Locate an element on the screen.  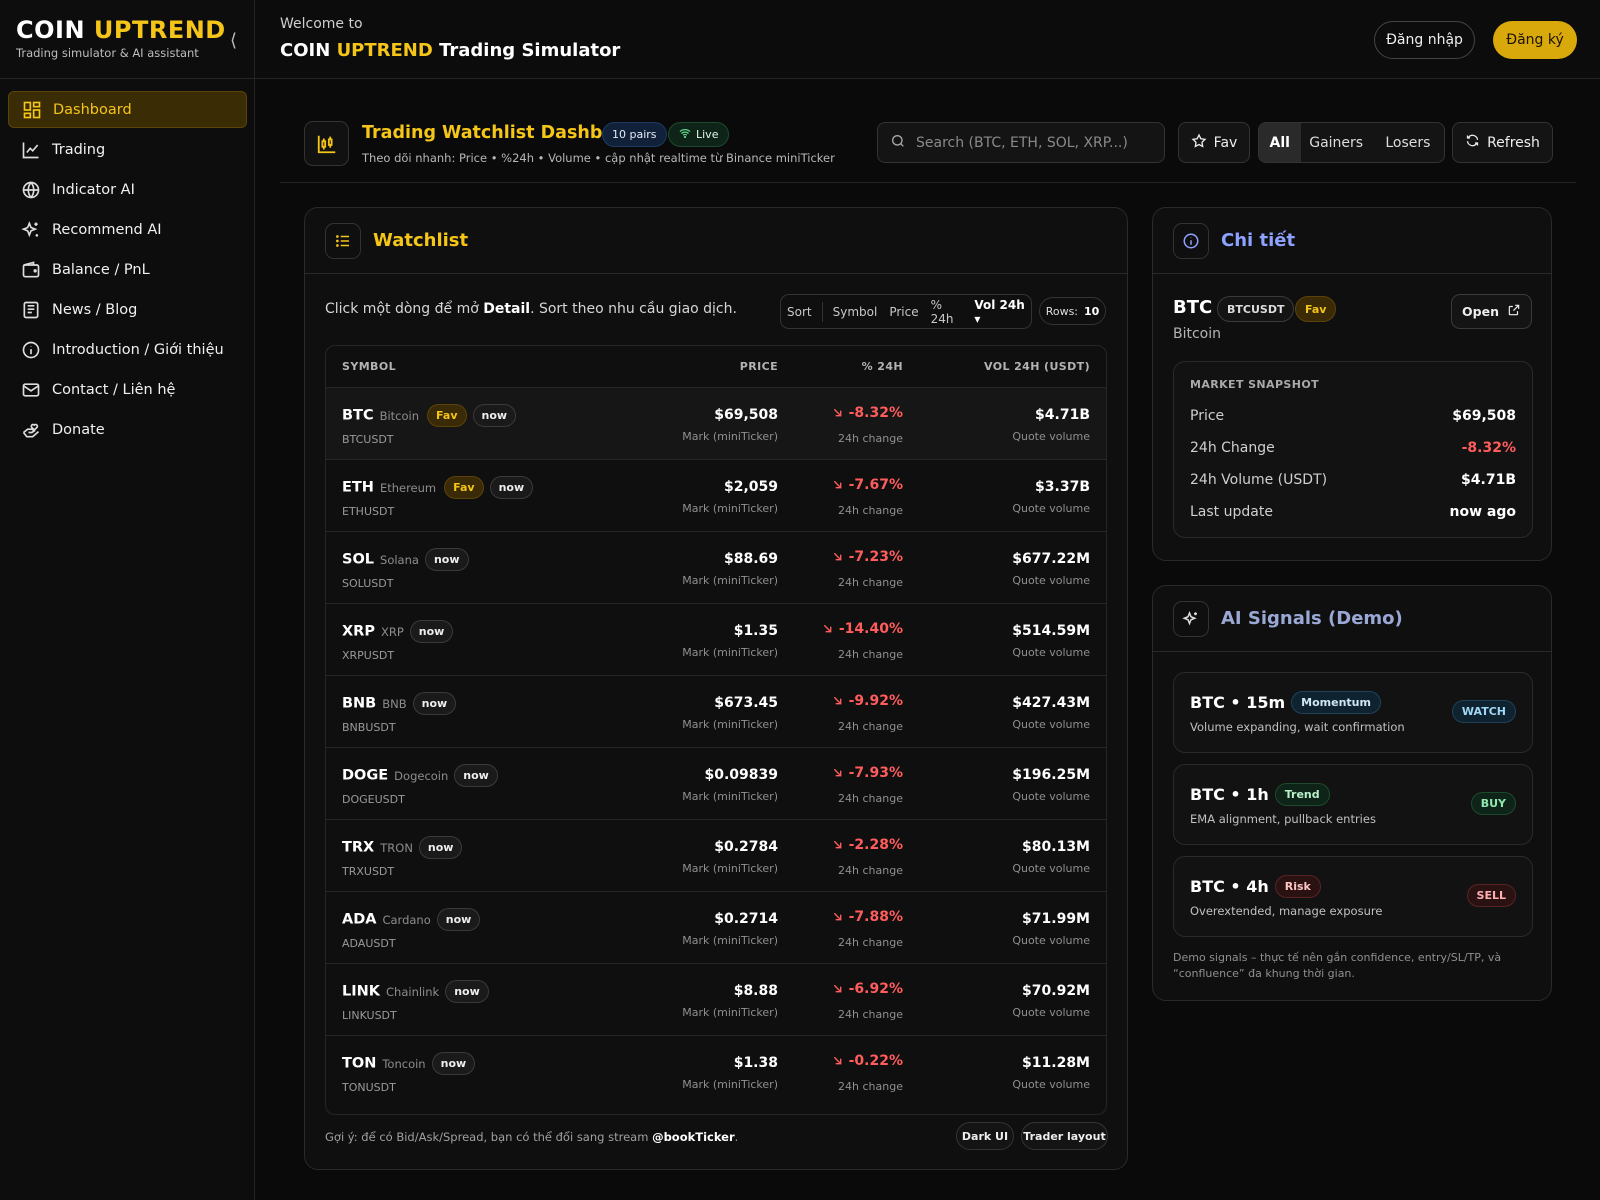
sort-control: Sort Symbol Price % 24h Vol 24h ▾ is located at coordinates (906, 311).